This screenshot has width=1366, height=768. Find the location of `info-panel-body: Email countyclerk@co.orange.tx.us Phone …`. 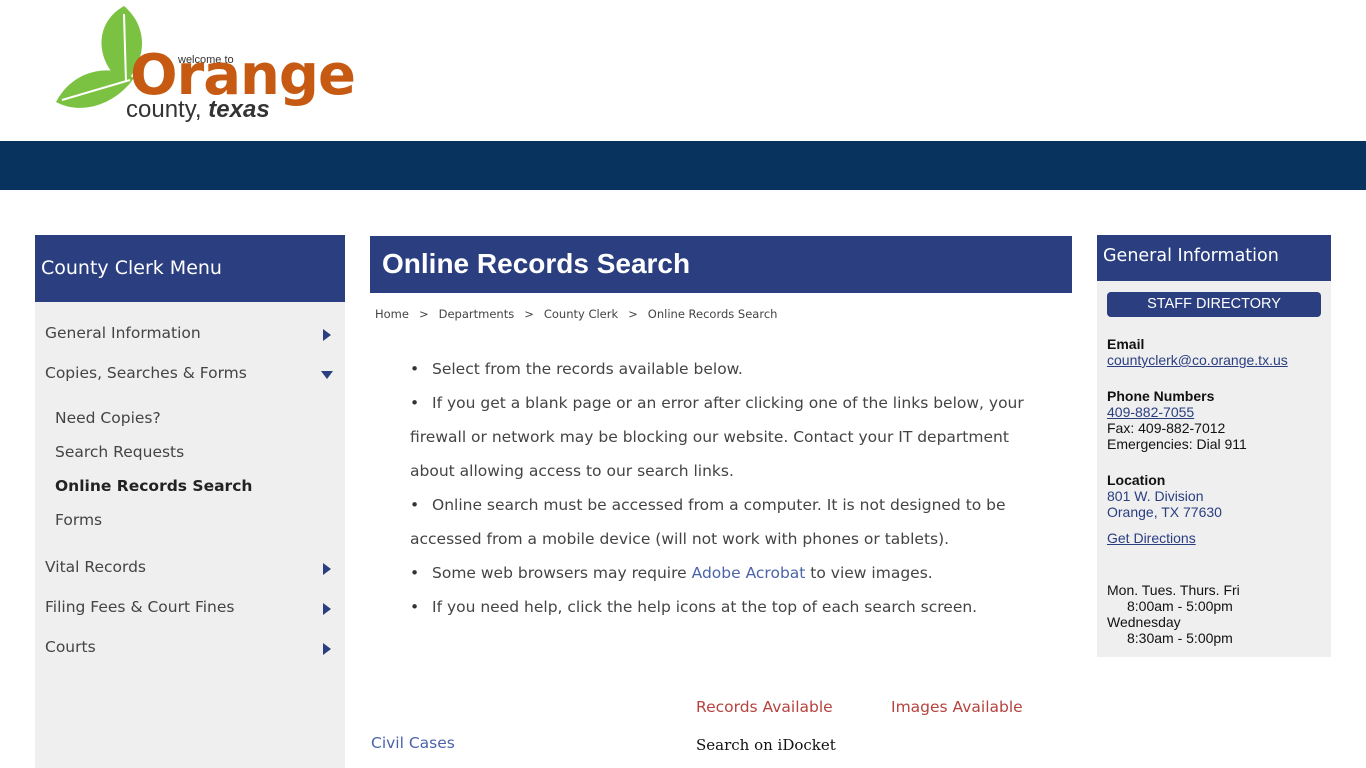

info-panel-body: Email countyclerk@co.orange.tx.us Phone … is located at coordinates (1217, 491).